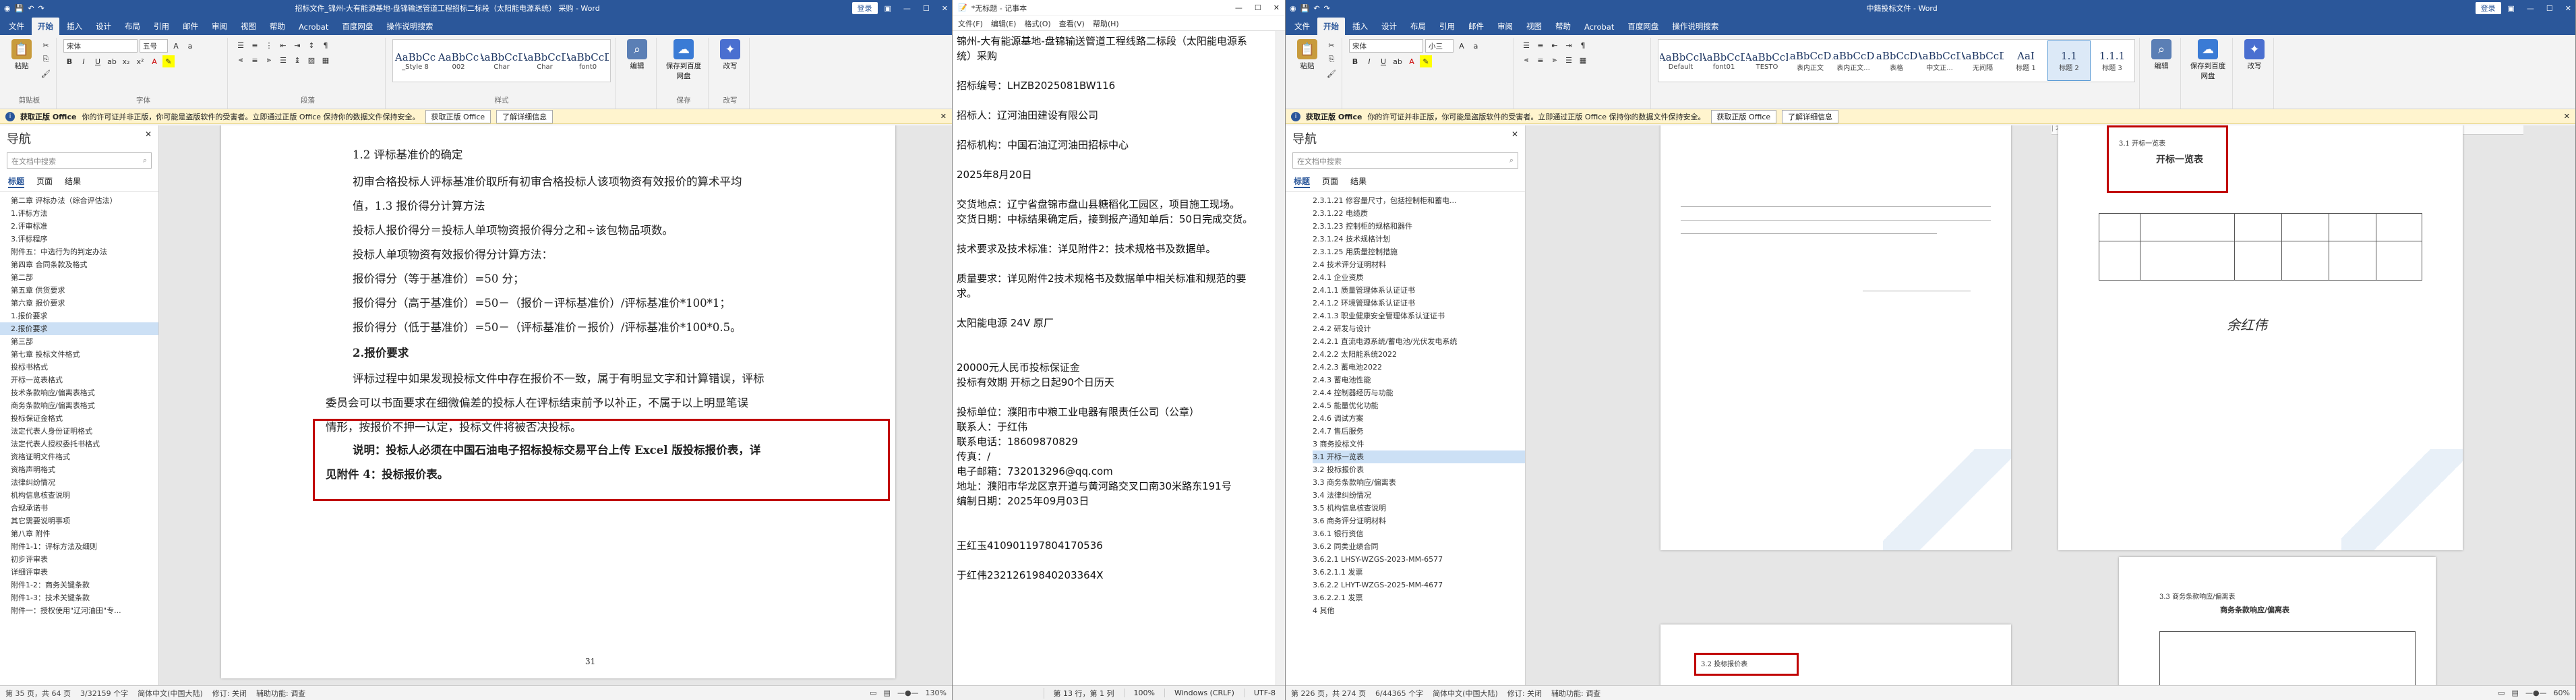 This screenshot has height=700, width=2576. I want to click on line-spacing-icon: ↨, so click(297, 60).